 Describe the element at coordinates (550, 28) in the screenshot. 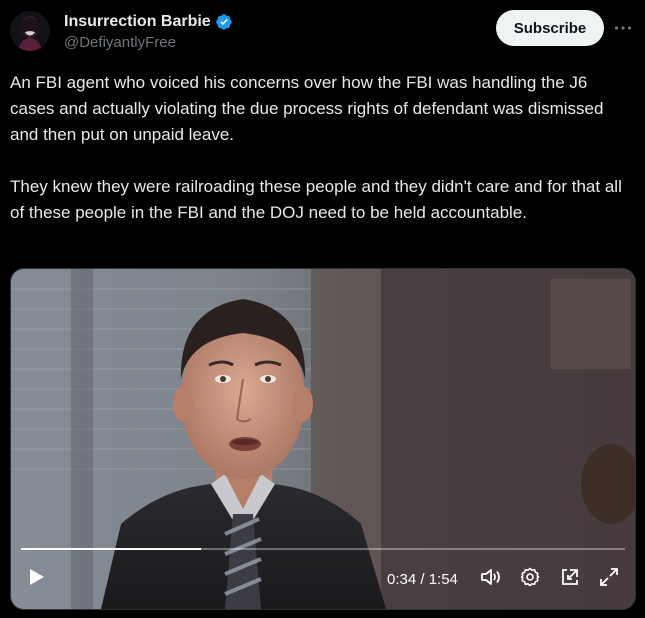

I see `subscribe-button: Subscribe` at that location.